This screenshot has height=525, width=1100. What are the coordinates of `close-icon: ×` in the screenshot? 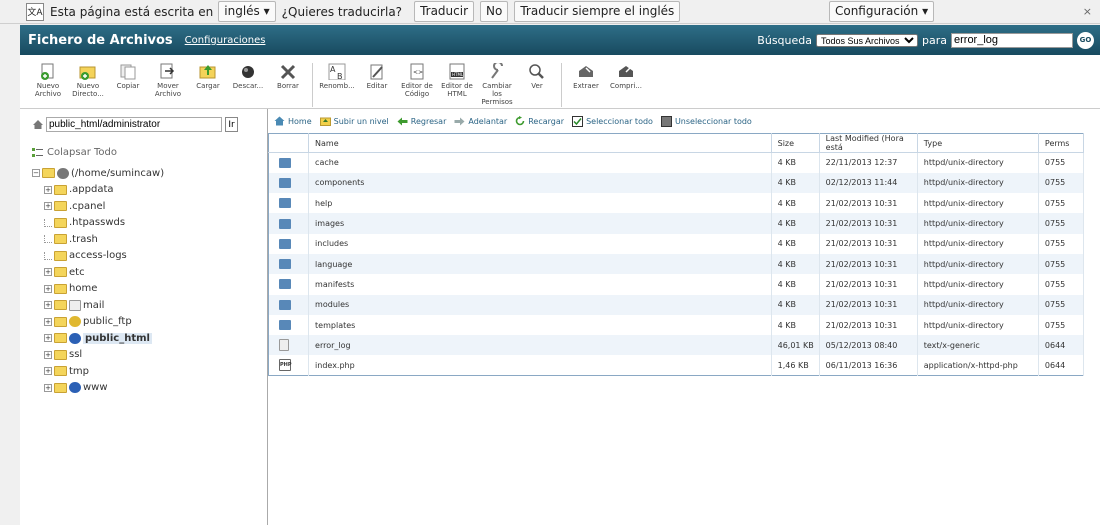 It's located at (1087, 11).